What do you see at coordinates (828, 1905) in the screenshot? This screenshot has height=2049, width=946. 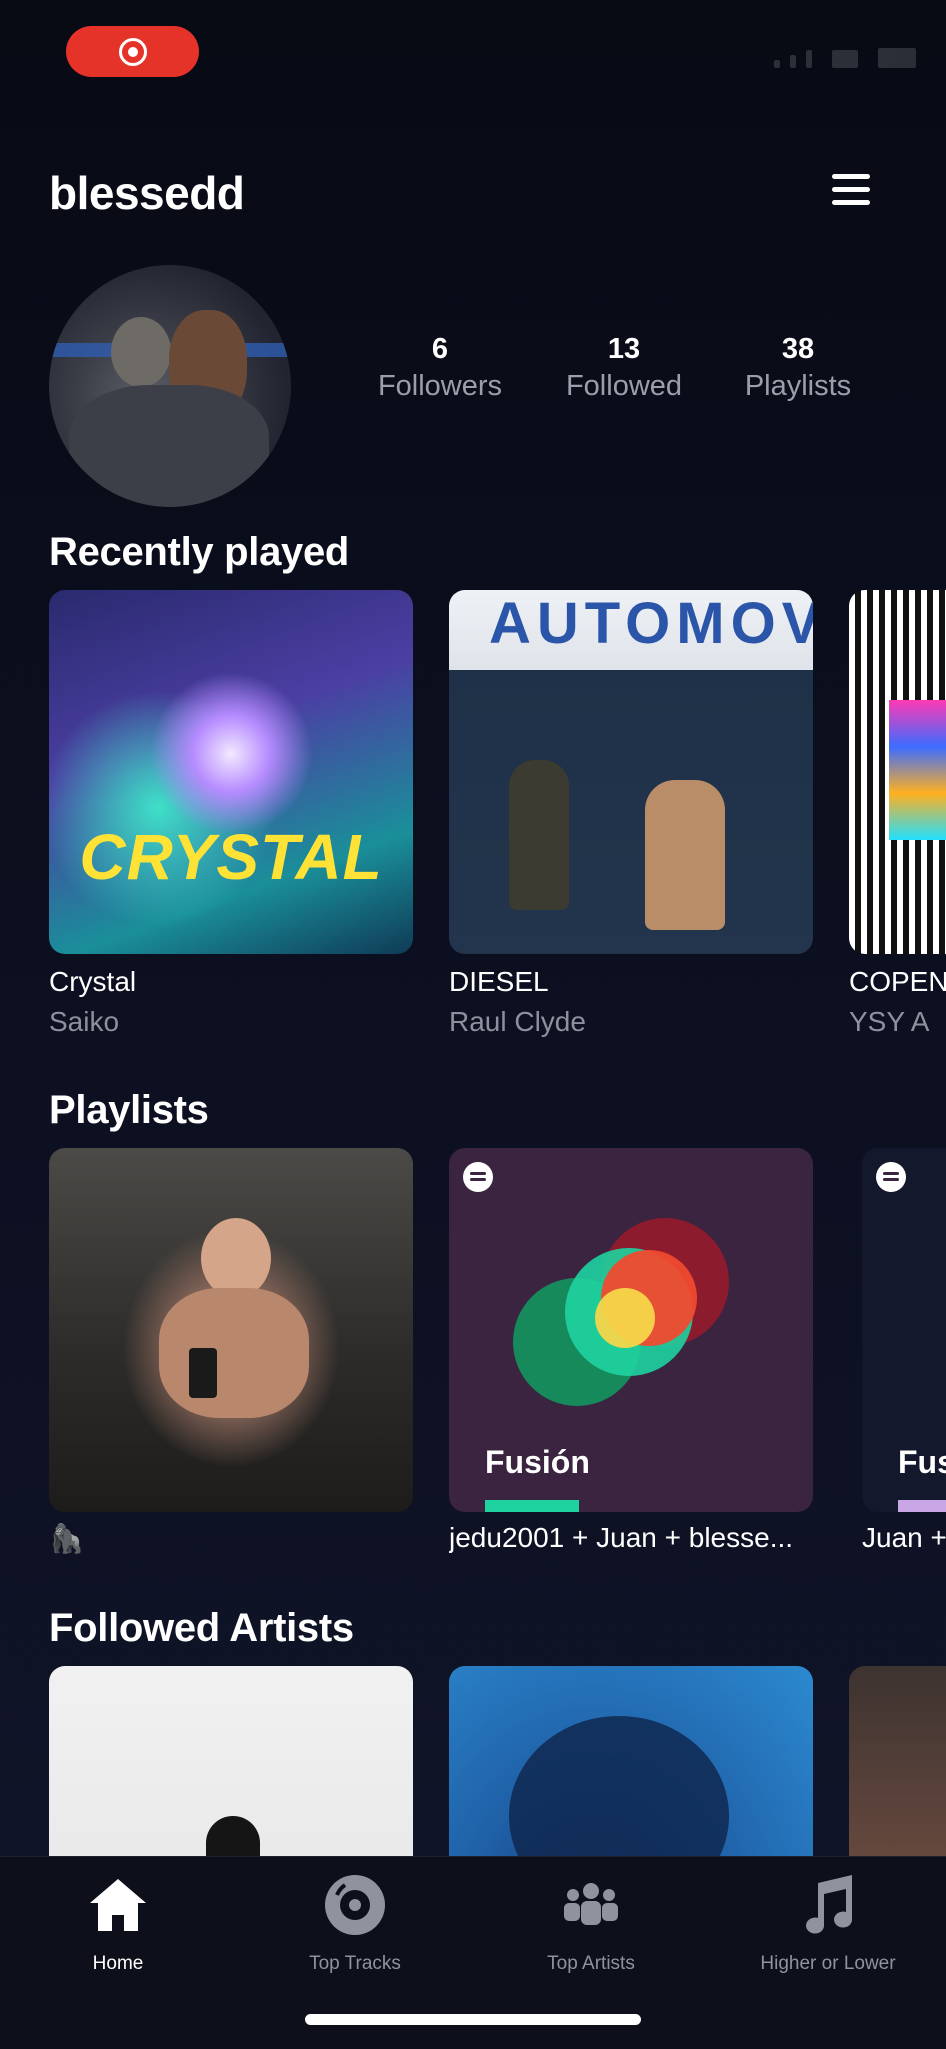 I see `music-note-icon` at bounding box center [828, 1905].